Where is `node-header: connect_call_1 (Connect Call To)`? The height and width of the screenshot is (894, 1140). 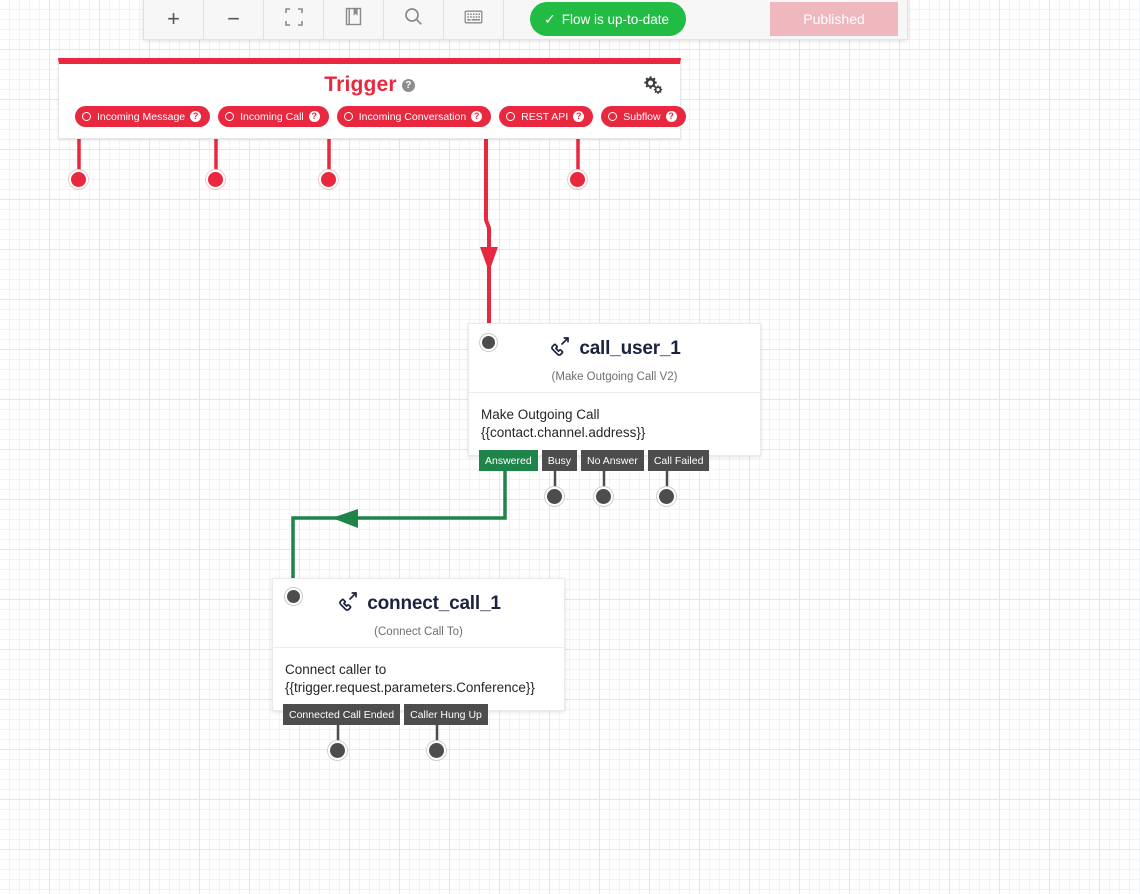
node-header: connect_call_1 (Connect Call To) is located at coordinates (418, 613).